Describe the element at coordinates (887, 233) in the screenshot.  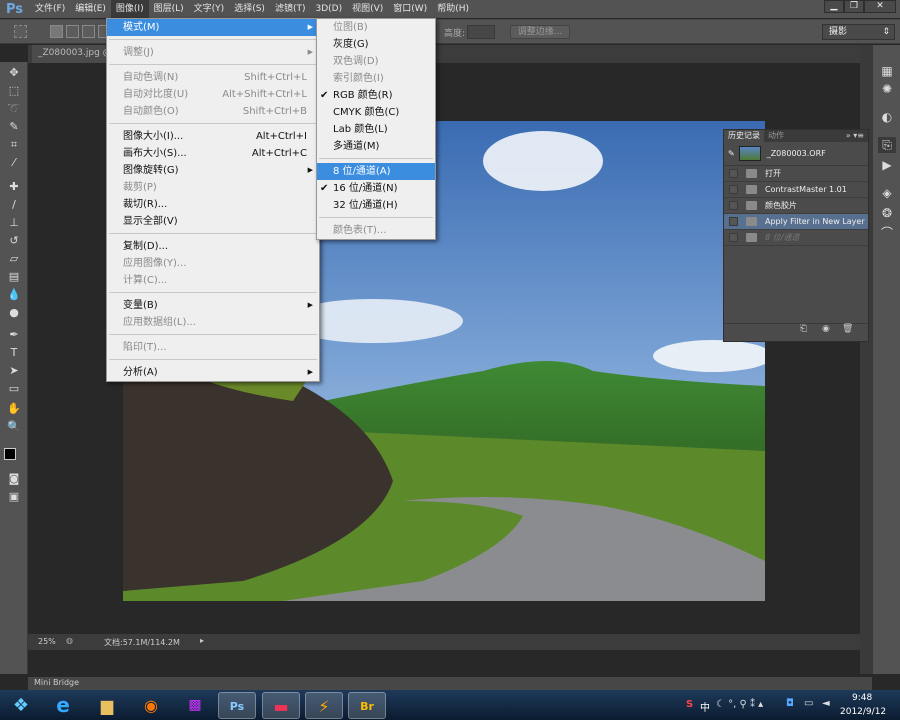
I see `paths-icon: ⌒` at that location.